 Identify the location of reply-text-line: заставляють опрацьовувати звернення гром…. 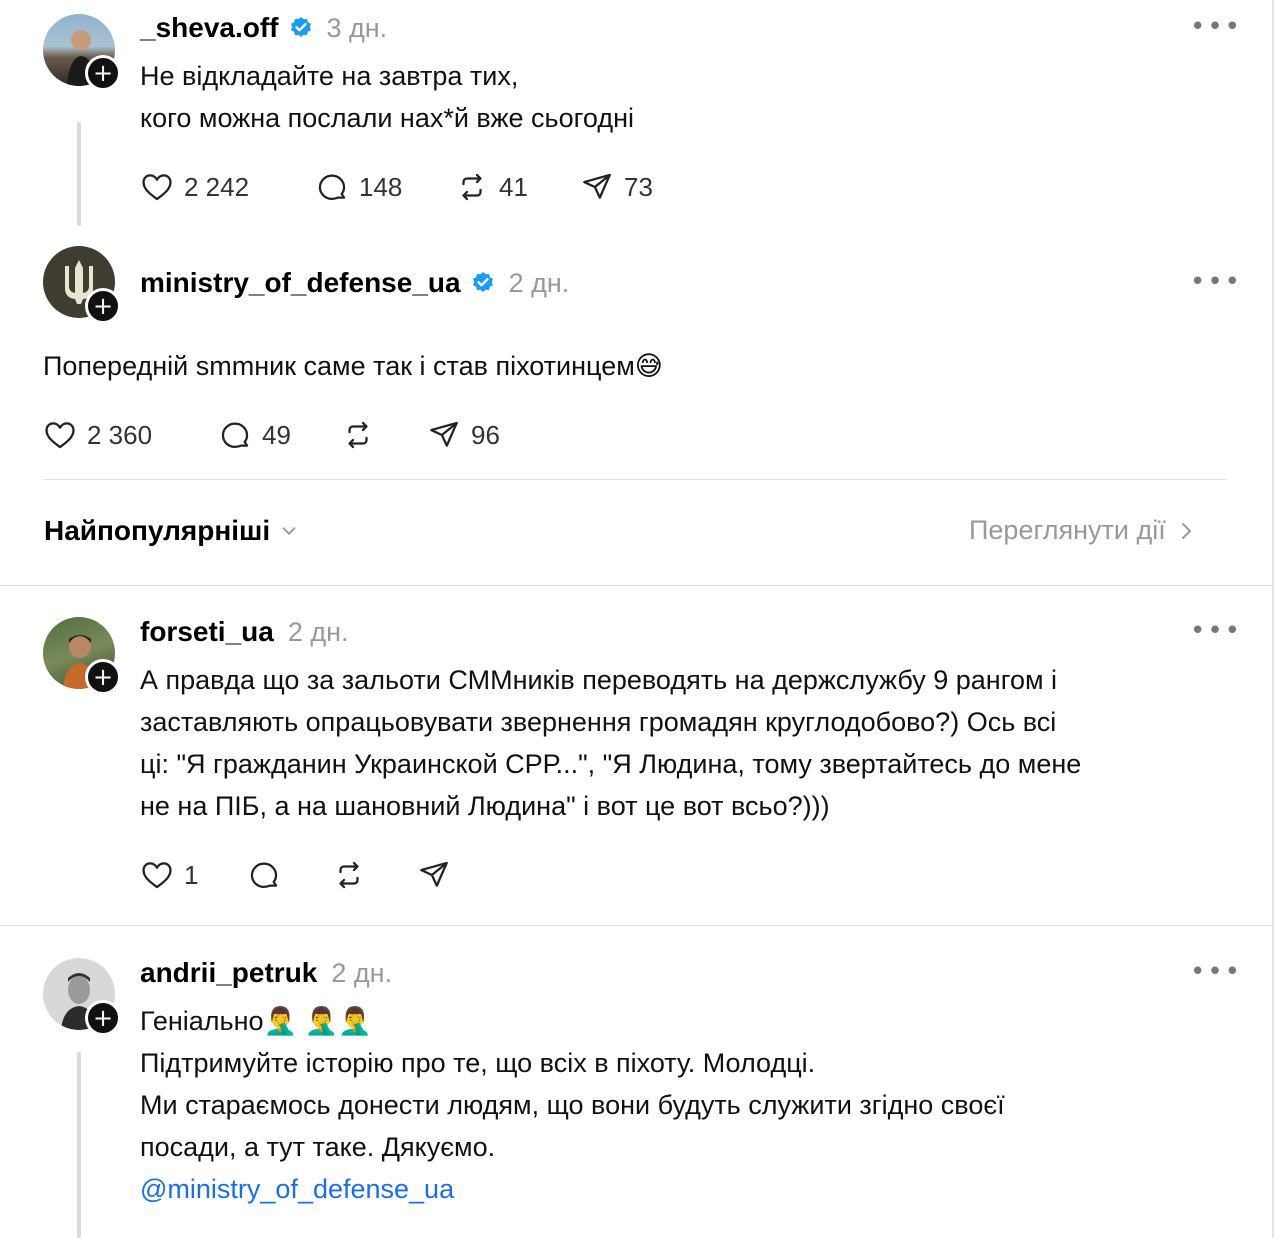
(598, 722).